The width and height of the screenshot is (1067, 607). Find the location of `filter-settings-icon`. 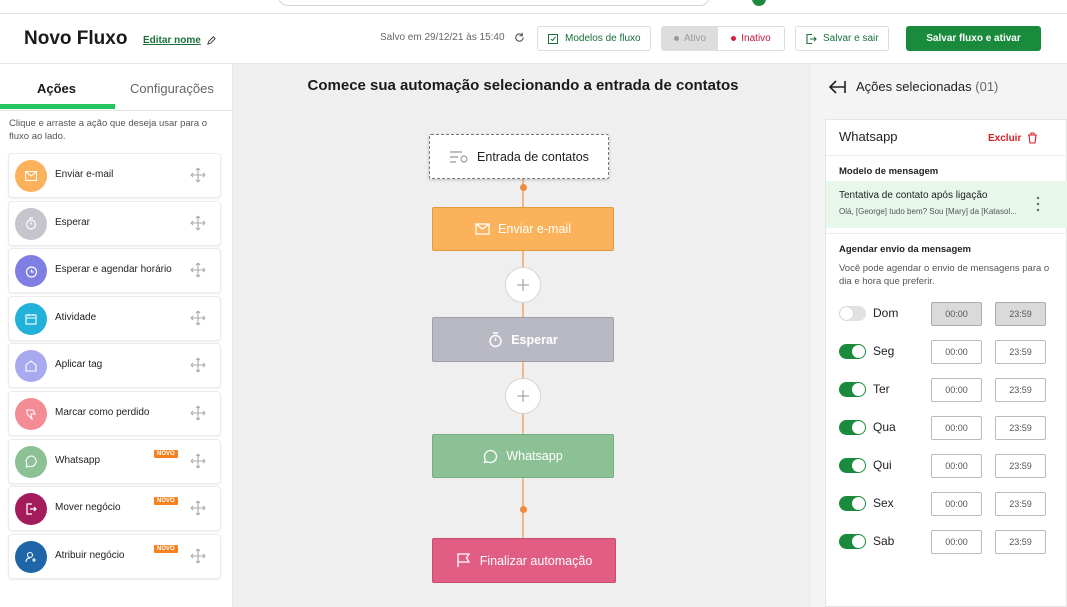

filter-settings-icon is located at coordinates (459, 156).